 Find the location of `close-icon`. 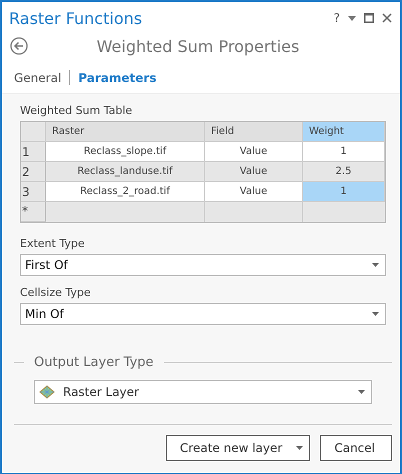

close-icon is located at coordinates (387, 18).